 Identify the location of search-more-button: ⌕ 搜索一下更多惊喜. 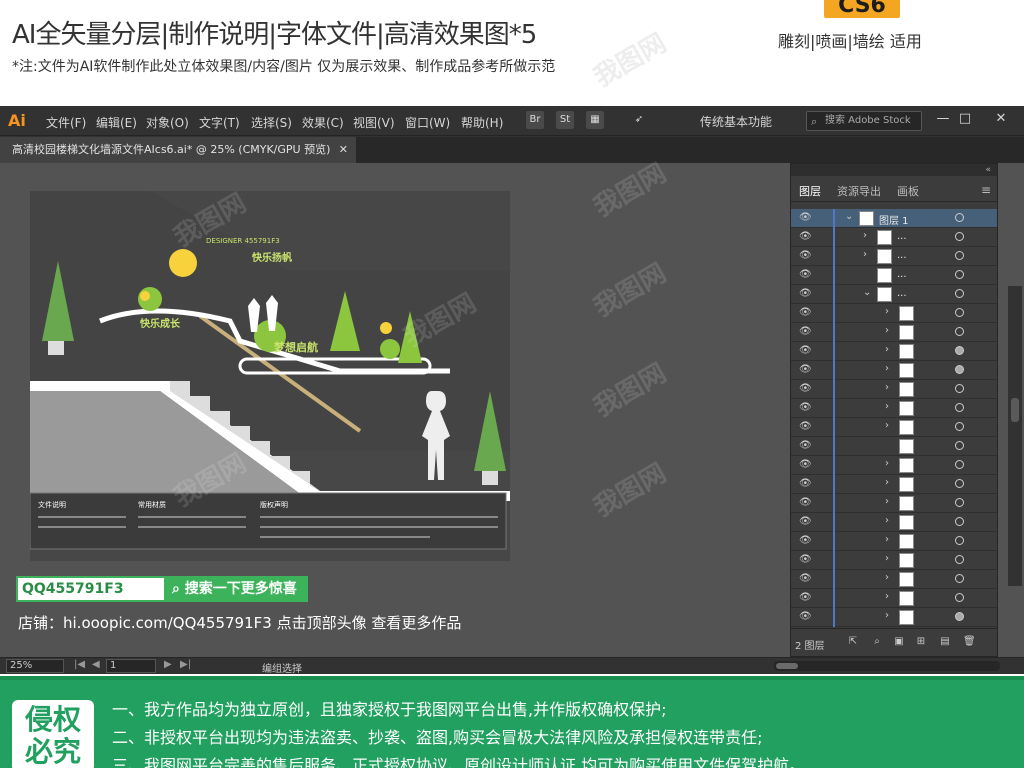
(237, 589).